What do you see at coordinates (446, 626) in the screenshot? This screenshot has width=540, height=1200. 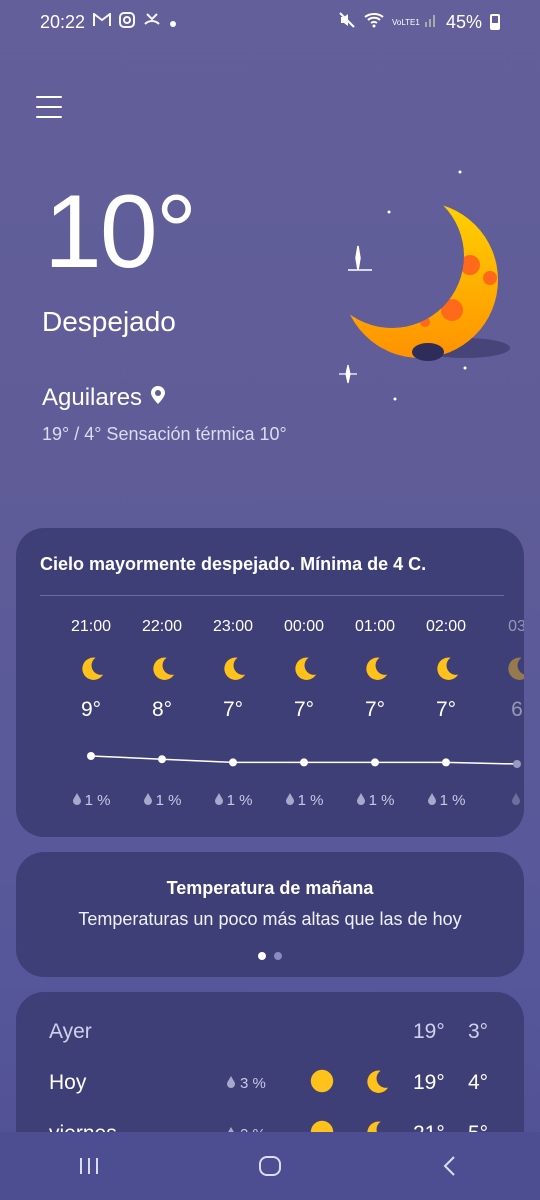 I see `hour-time: 02:00` at bounding box center [446, 626].